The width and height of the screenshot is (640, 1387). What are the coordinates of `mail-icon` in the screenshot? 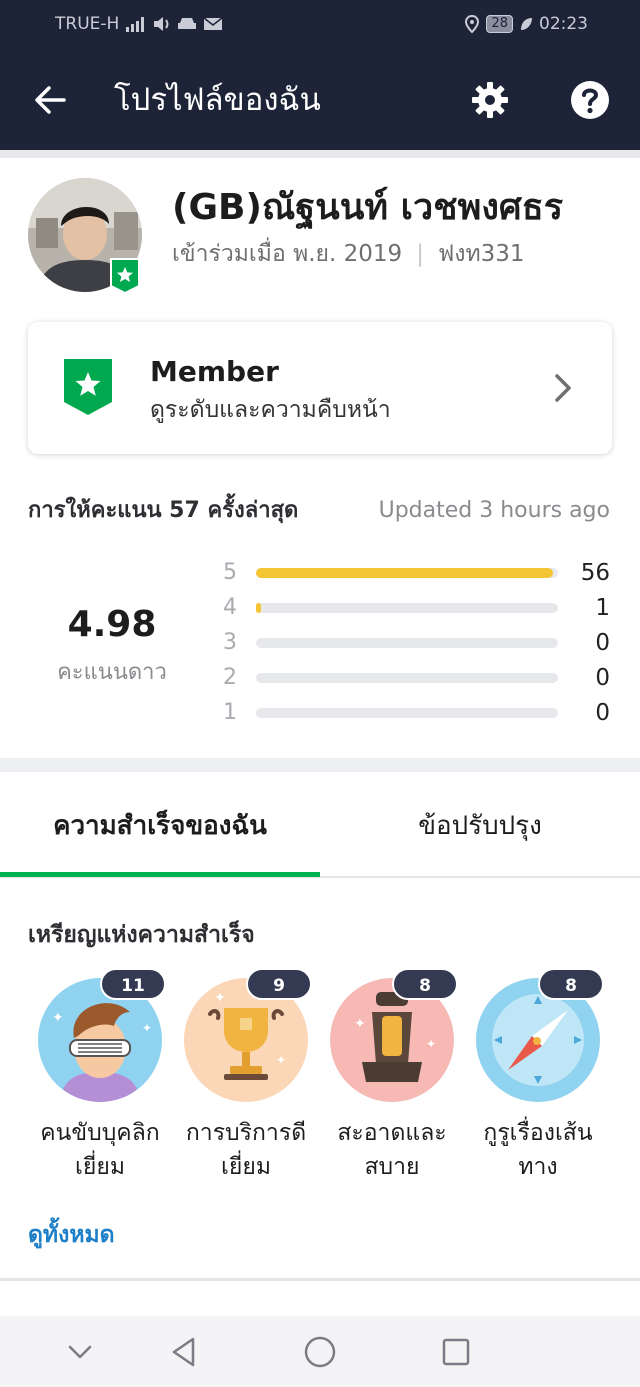 It's located at (213, 23).